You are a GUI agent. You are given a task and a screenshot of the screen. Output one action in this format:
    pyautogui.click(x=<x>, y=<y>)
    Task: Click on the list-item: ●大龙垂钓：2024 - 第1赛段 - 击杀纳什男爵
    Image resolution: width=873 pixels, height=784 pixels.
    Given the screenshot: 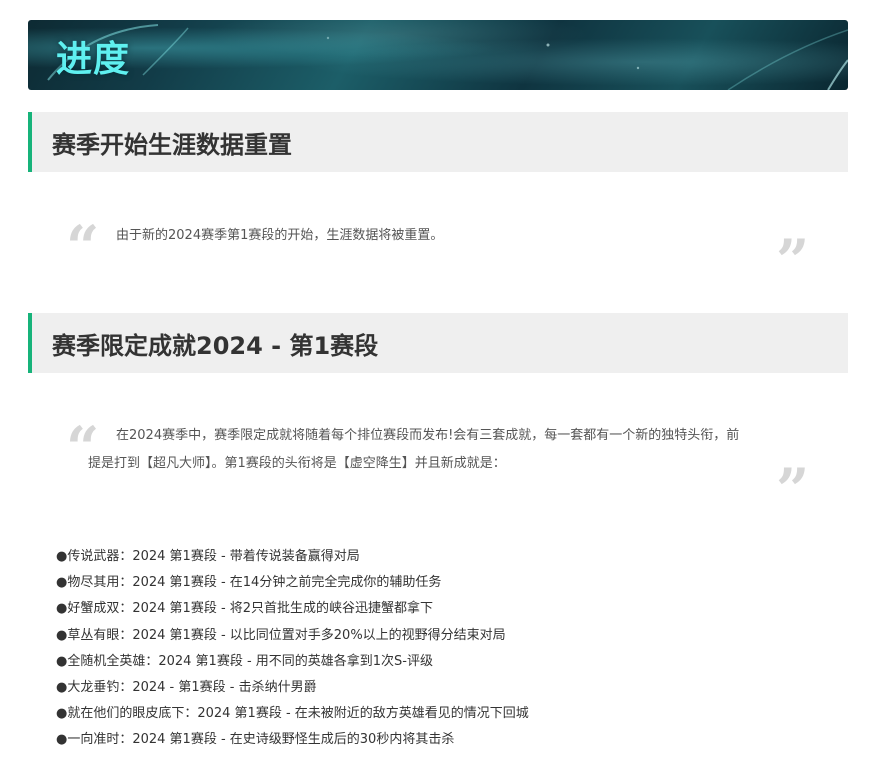 What is the action you would take?
    pyautogui.click(x=186, y=688)
    